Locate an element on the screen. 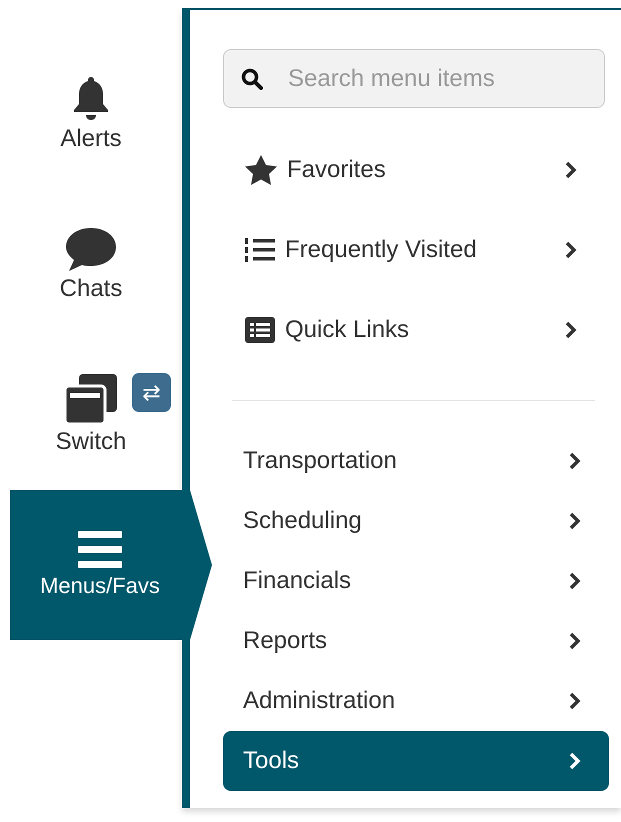  switch-badge: ⇄ is located at coordinates (151, 392).